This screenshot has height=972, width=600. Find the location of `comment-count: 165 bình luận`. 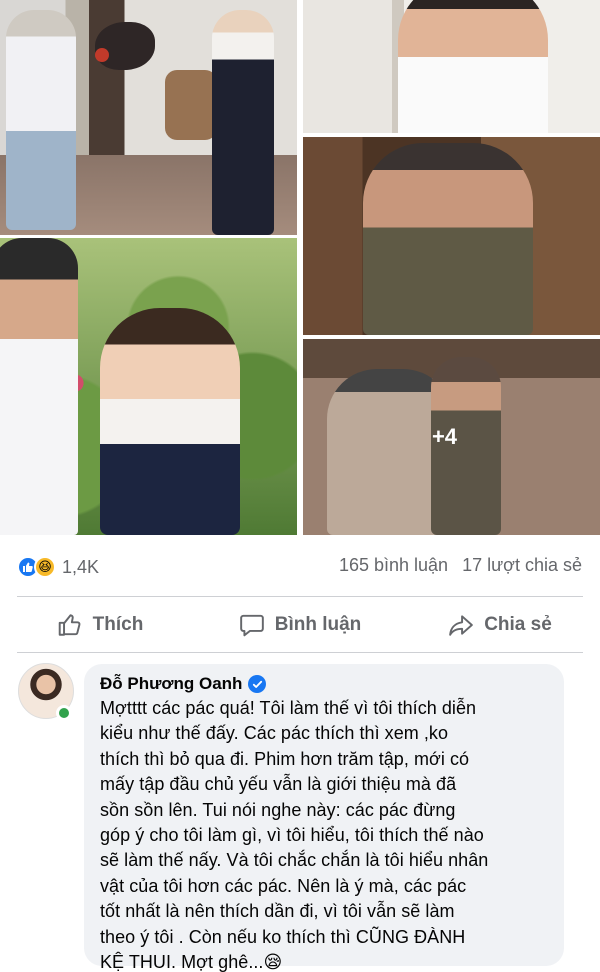

comment-count: 165 bình luận is located at coordinates (393, 565).